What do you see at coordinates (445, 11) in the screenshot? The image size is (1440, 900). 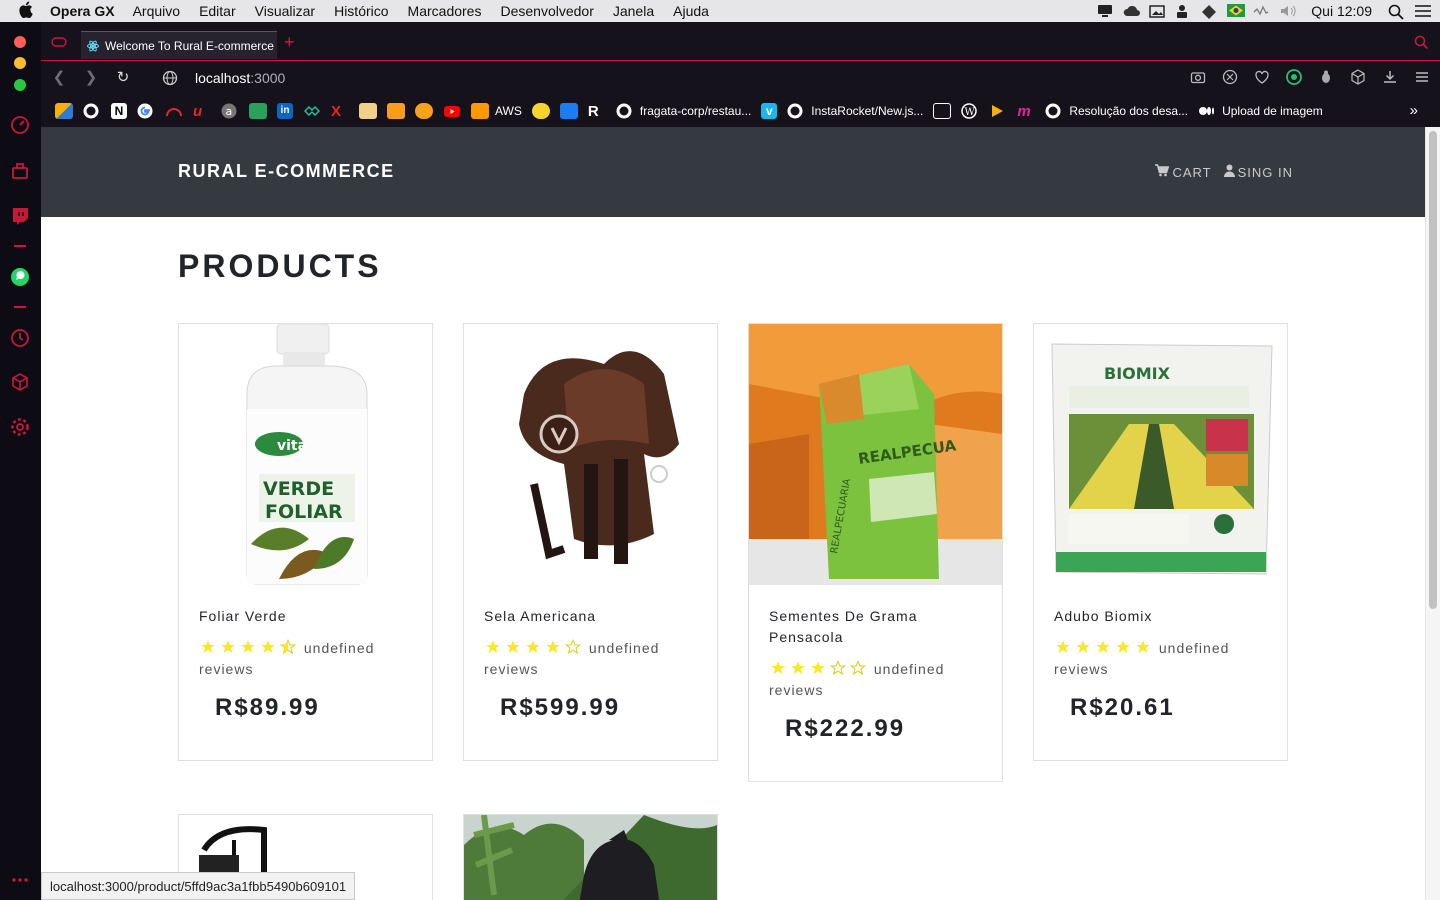 I see `menu-marcadores: Marcadores` at bounding box center [445, 11].